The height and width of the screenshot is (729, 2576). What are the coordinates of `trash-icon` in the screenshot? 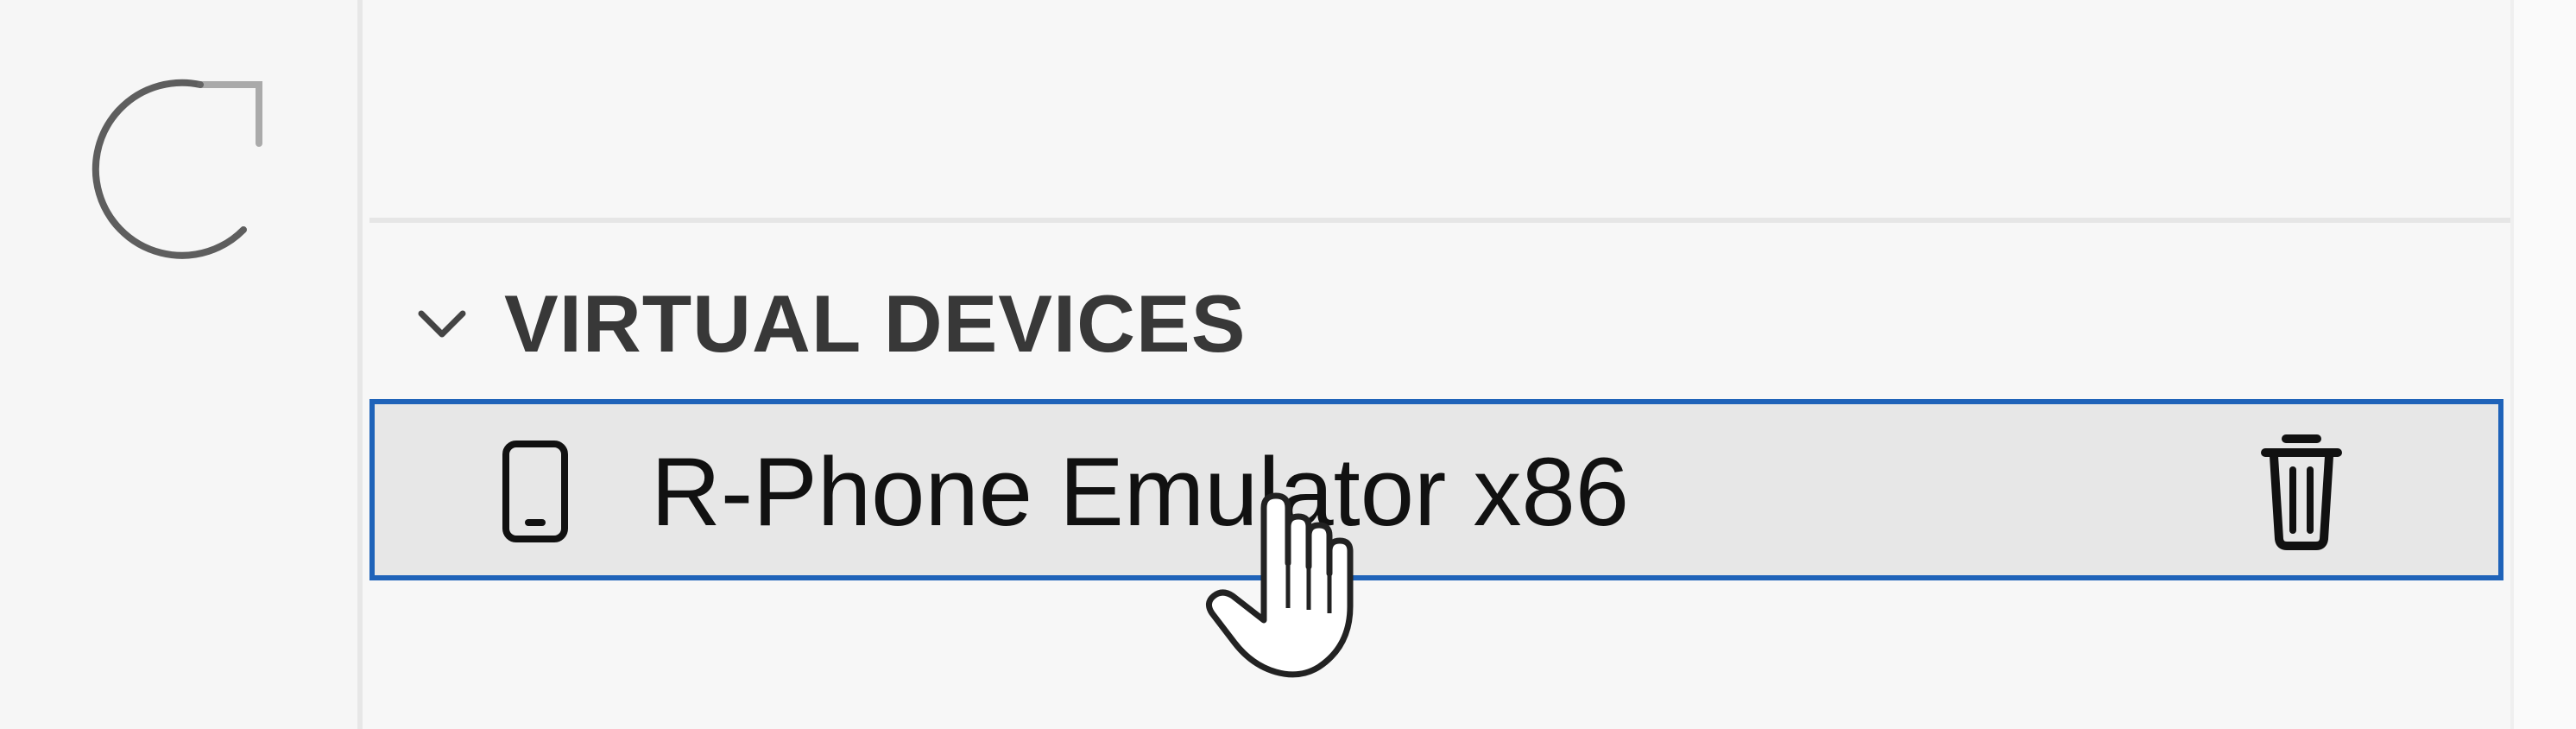 It's located at (2301, 490).